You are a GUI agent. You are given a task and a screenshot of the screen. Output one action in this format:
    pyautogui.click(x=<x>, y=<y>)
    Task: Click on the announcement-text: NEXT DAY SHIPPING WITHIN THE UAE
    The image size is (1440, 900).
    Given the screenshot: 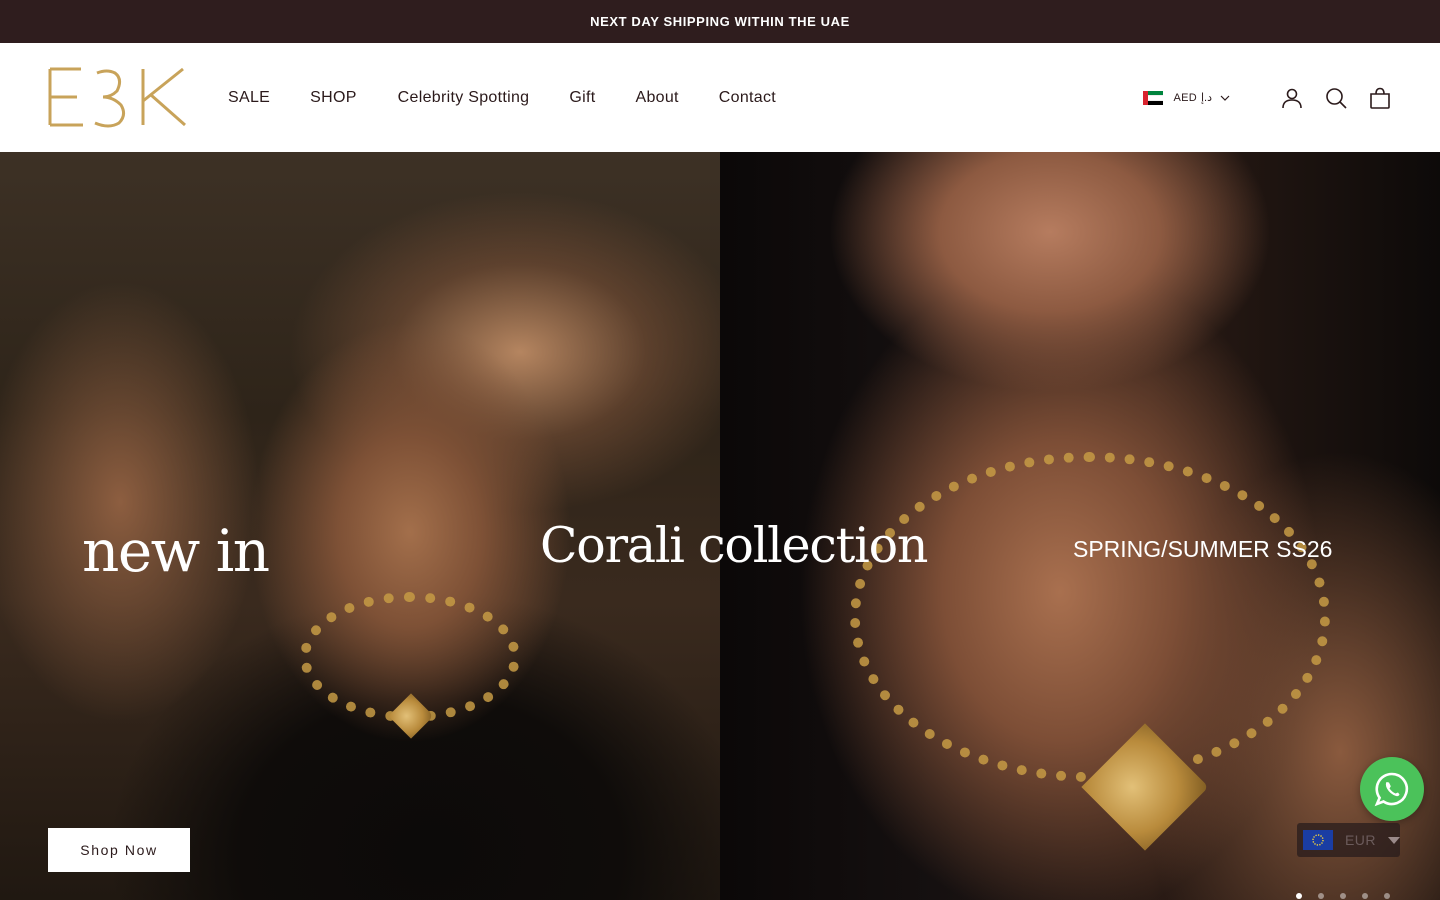 What is the action you would take?
    pyautogui.click(x=720, y=21)
    